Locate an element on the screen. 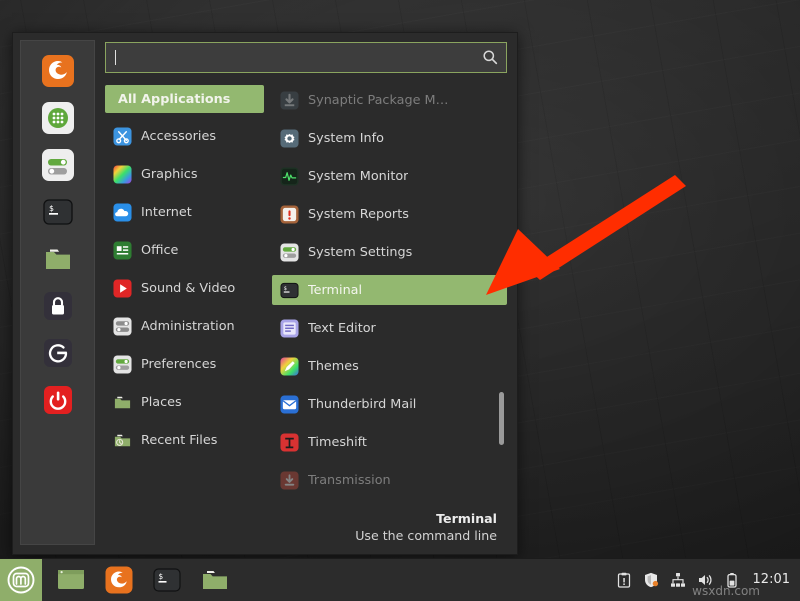  internet-icon is located at coordinates (122, 212).